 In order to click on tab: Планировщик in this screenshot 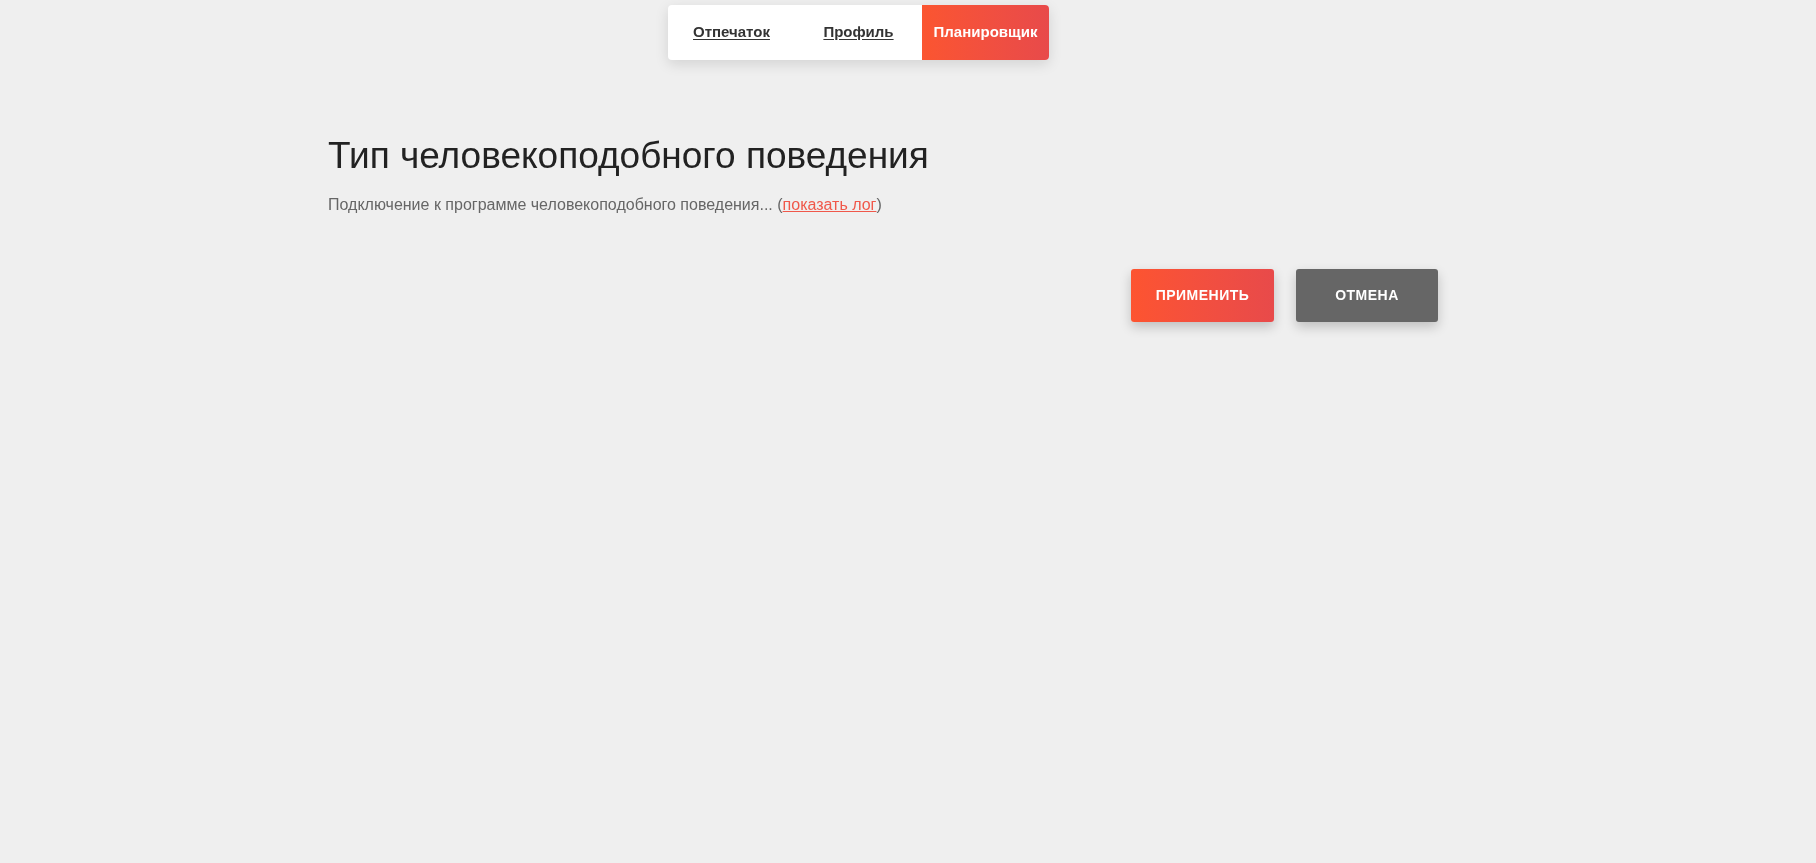, I will do `click(985, 32)`.